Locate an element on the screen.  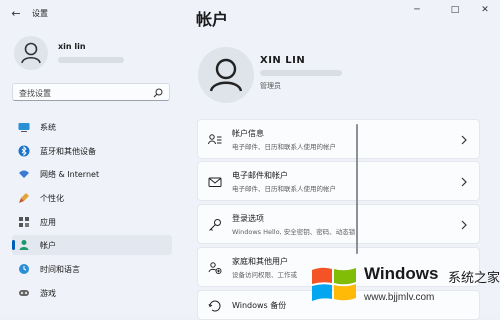
sidebar-item-label: 蓝牙和其他设备 is located at coordinates (68, 151).